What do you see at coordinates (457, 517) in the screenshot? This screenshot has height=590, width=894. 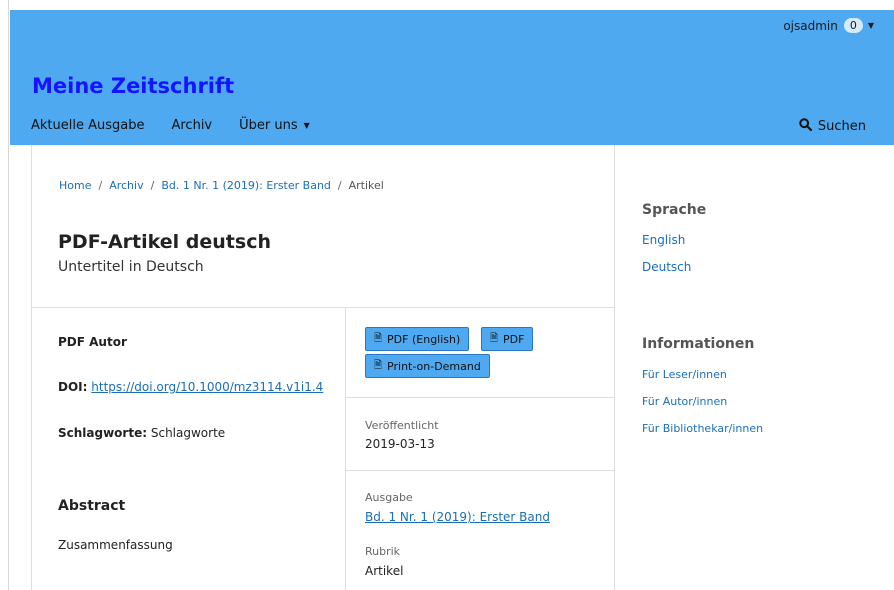 I see `issue-link: Bd. 1 Nr. 1 (2019): Erster Band` at bounding box center [457, 517].